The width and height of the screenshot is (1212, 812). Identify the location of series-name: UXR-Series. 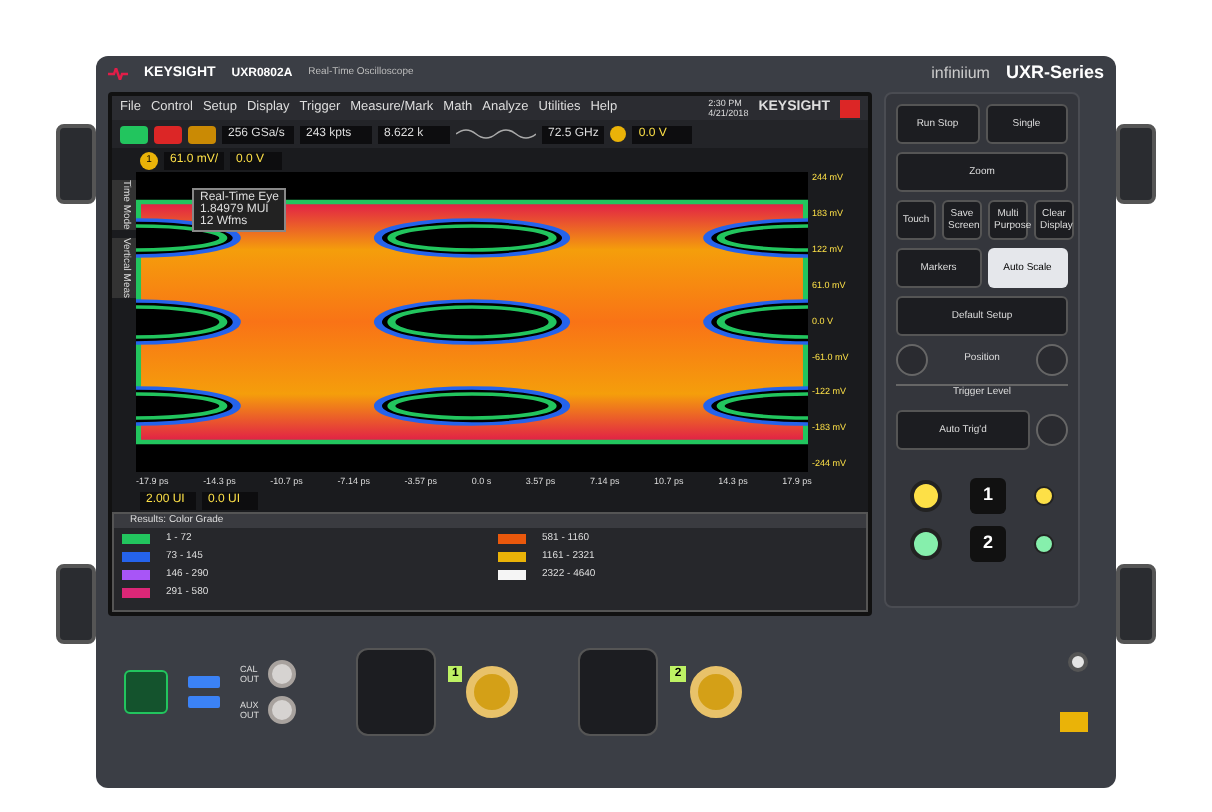
(1054, 73).